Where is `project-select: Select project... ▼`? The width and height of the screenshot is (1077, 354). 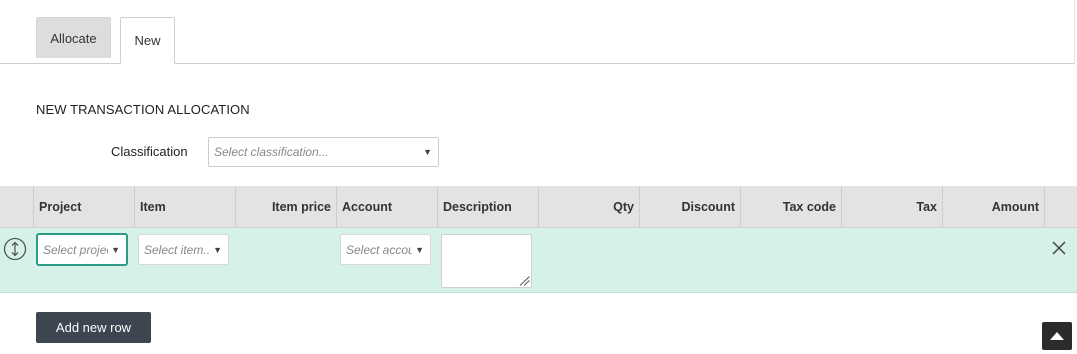
project-select: Select project... ▼ is located at coordinates (82, 249).